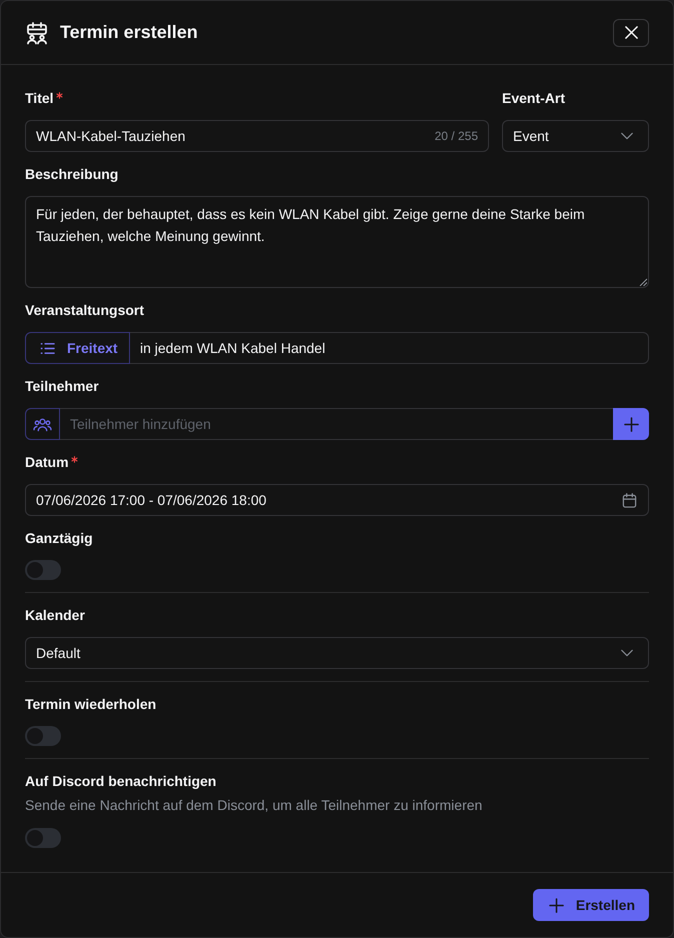  I want to click on calendar-people-icon, so click(37, 32).